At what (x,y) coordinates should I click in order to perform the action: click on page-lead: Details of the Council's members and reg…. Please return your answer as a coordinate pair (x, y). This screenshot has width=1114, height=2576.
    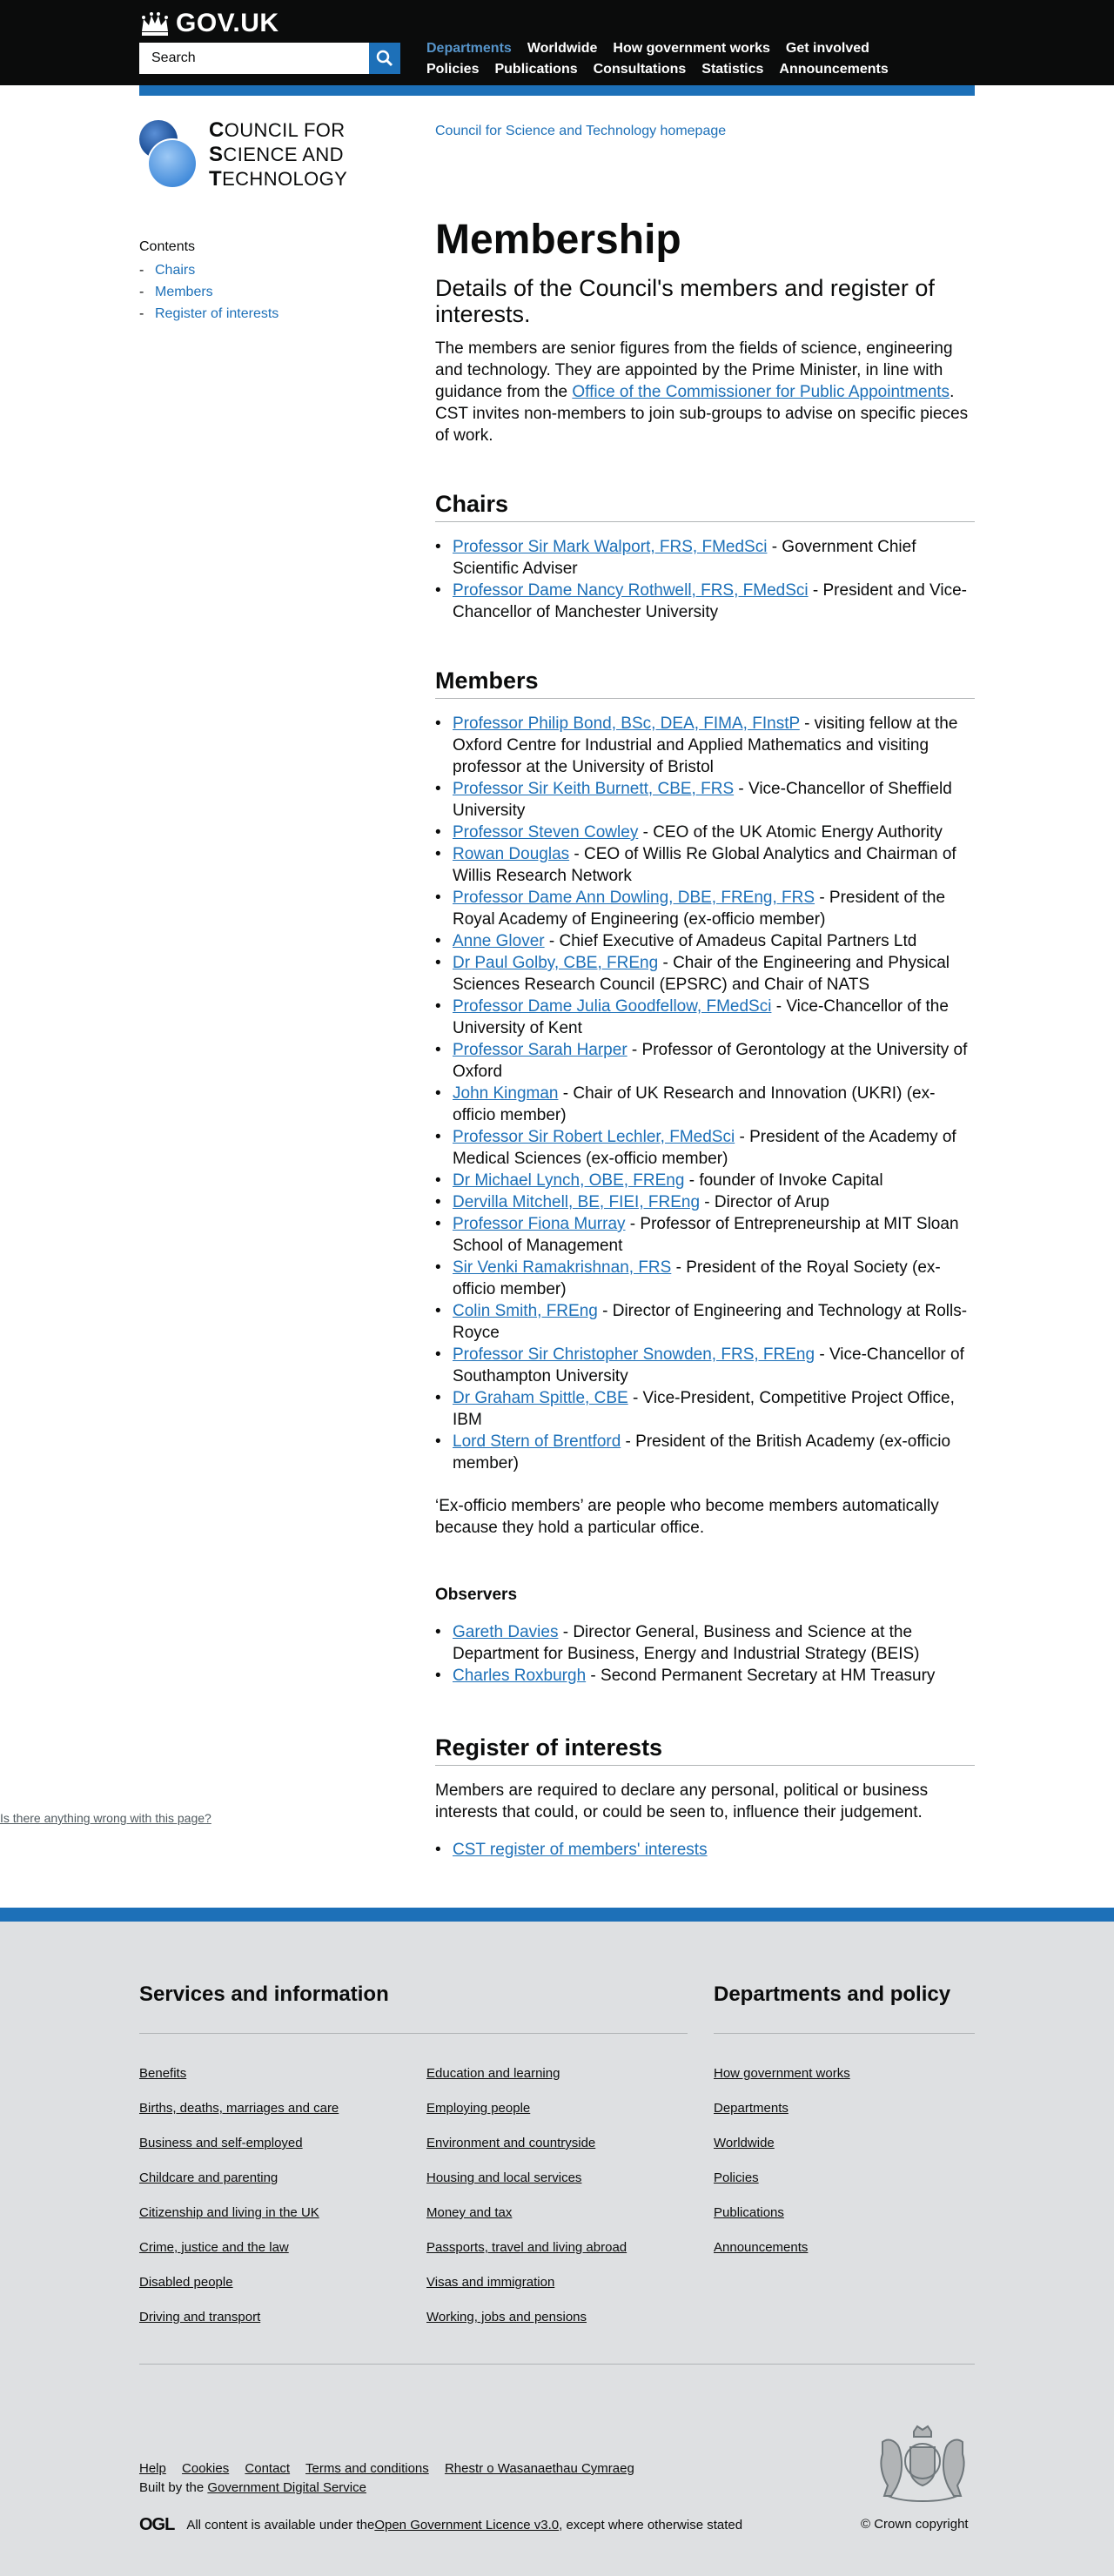
    Looking at the image, I should click on (685, 301).